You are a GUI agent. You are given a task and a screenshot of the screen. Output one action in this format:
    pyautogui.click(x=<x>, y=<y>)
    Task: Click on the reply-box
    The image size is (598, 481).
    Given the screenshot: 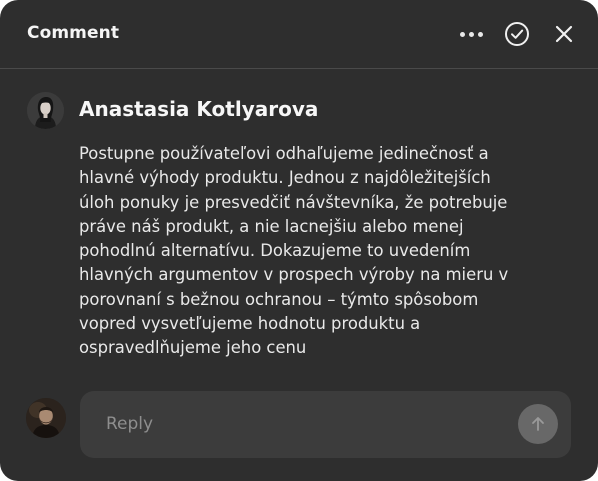 What is the action you would take?
    pyautogui.click(x=325, y=424)
    